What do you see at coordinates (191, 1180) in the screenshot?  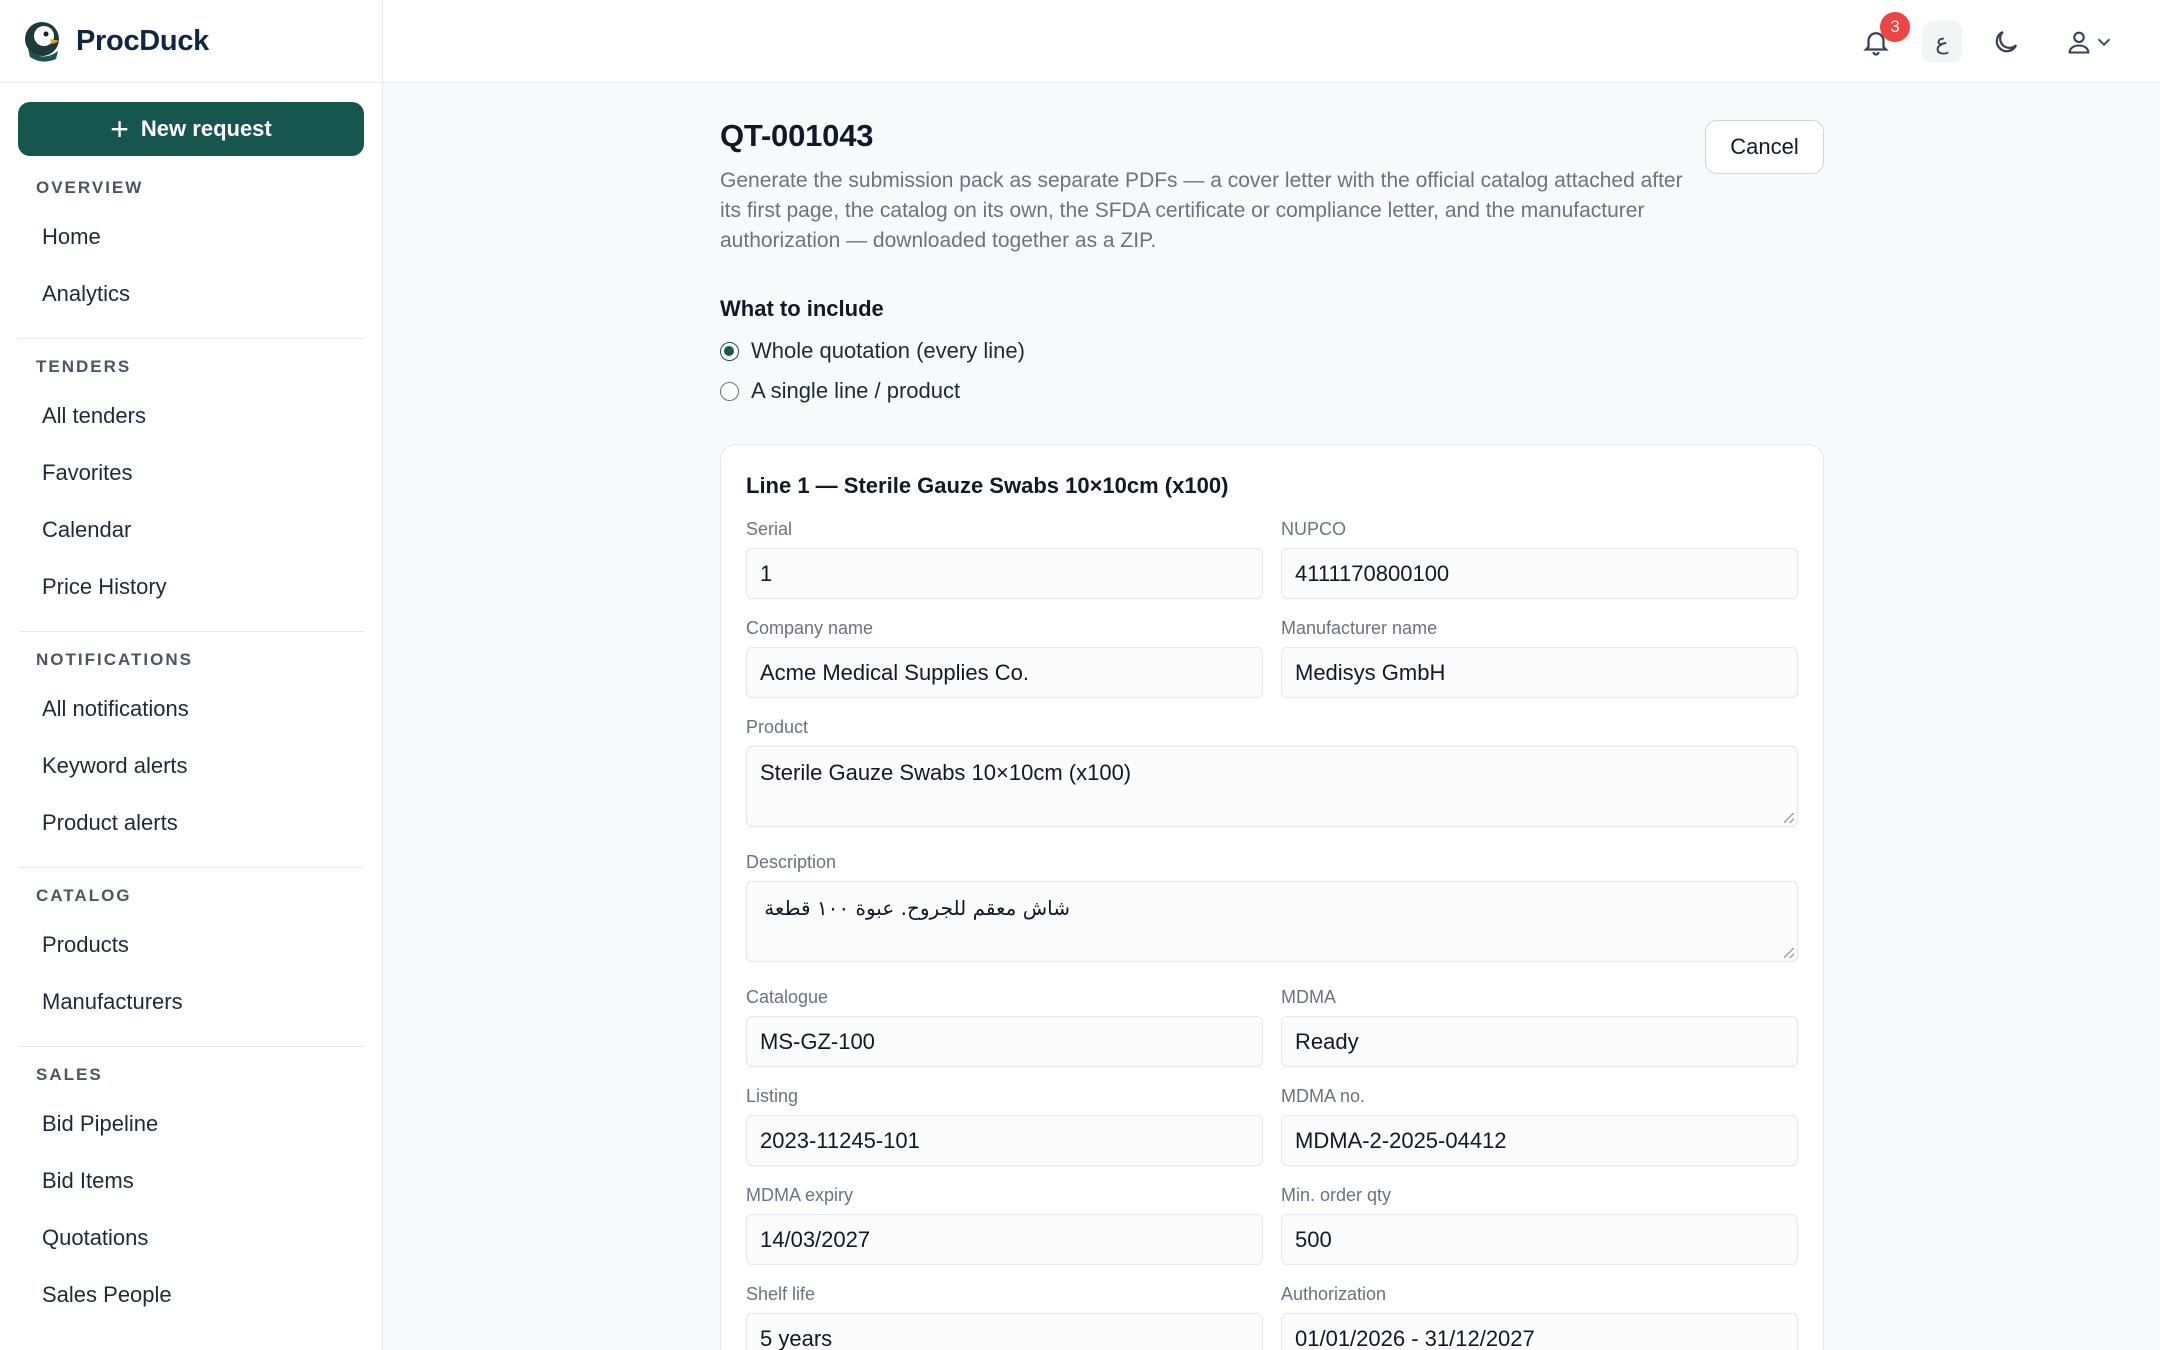 I see `sidebar-item-bid-items: Bid Items` at bounding box center [191, 1180].